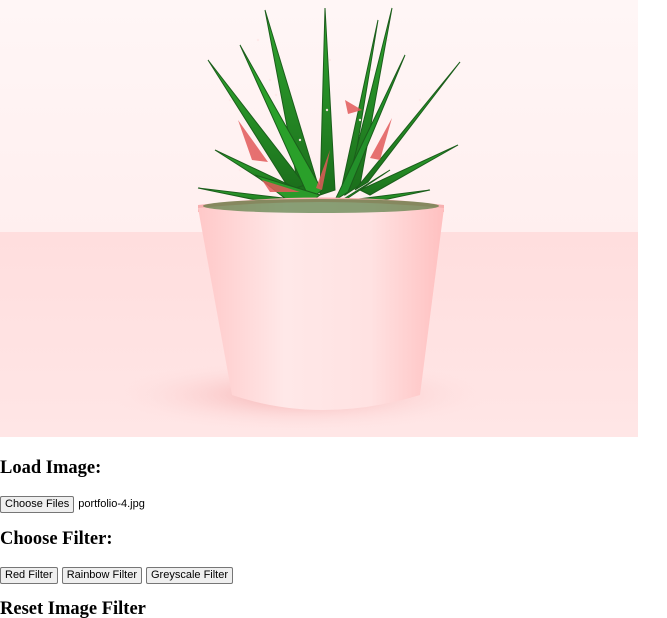 This screenshot has width=667, height=618. I want to click on file-input-row: Choose Files portfolio-4.jpg, so click(72, 504).